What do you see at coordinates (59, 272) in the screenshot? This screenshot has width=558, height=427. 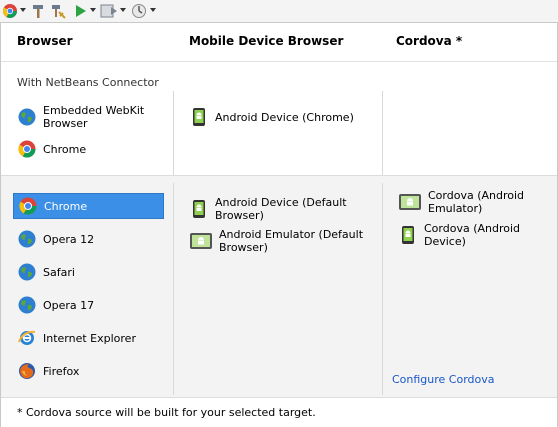 I see `item-label: Safari` at bounding box center [59, 272].